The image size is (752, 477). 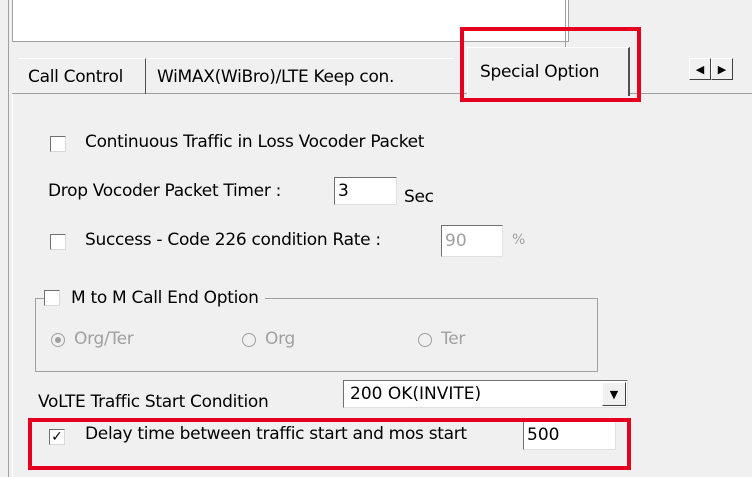 What do you see at coordinates (233, 240) in the screenshot?
I see `success-code-label: Success - Code 226 condition Rate :` at bounding box center [233, 240].